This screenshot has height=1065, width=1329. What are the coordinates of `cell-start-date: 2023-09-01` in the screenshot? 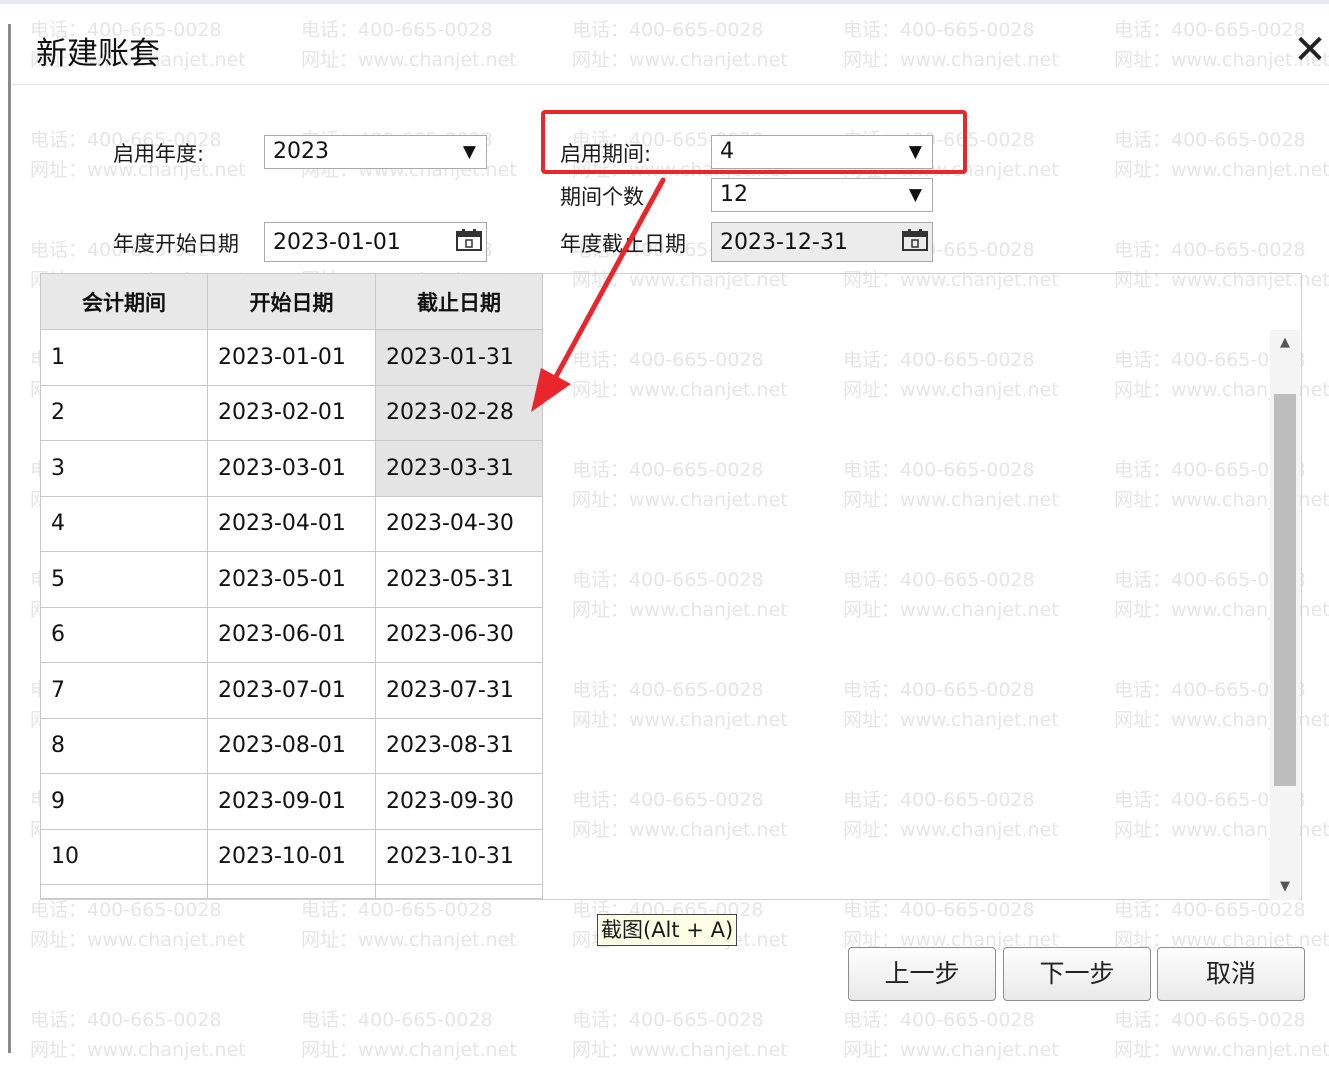 It's located at (291, 801).